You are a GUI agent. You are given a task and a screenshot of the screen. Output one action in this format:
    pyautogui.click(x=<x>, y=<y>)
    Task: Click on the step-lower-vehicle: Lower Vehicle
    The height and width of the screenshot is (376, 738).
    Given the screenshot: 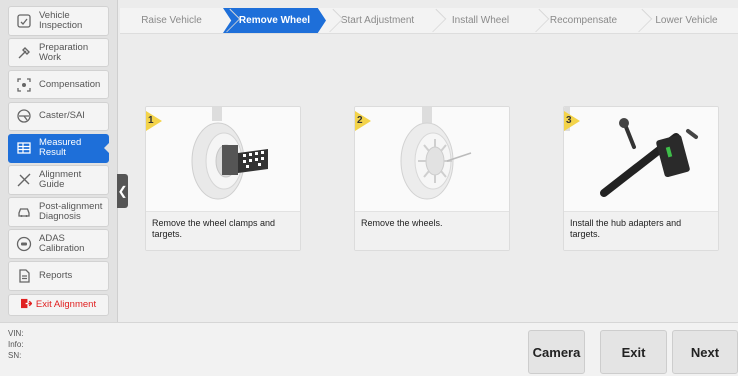 What is the action you would take?
    pyautogui.click(x=686, y=20)
    